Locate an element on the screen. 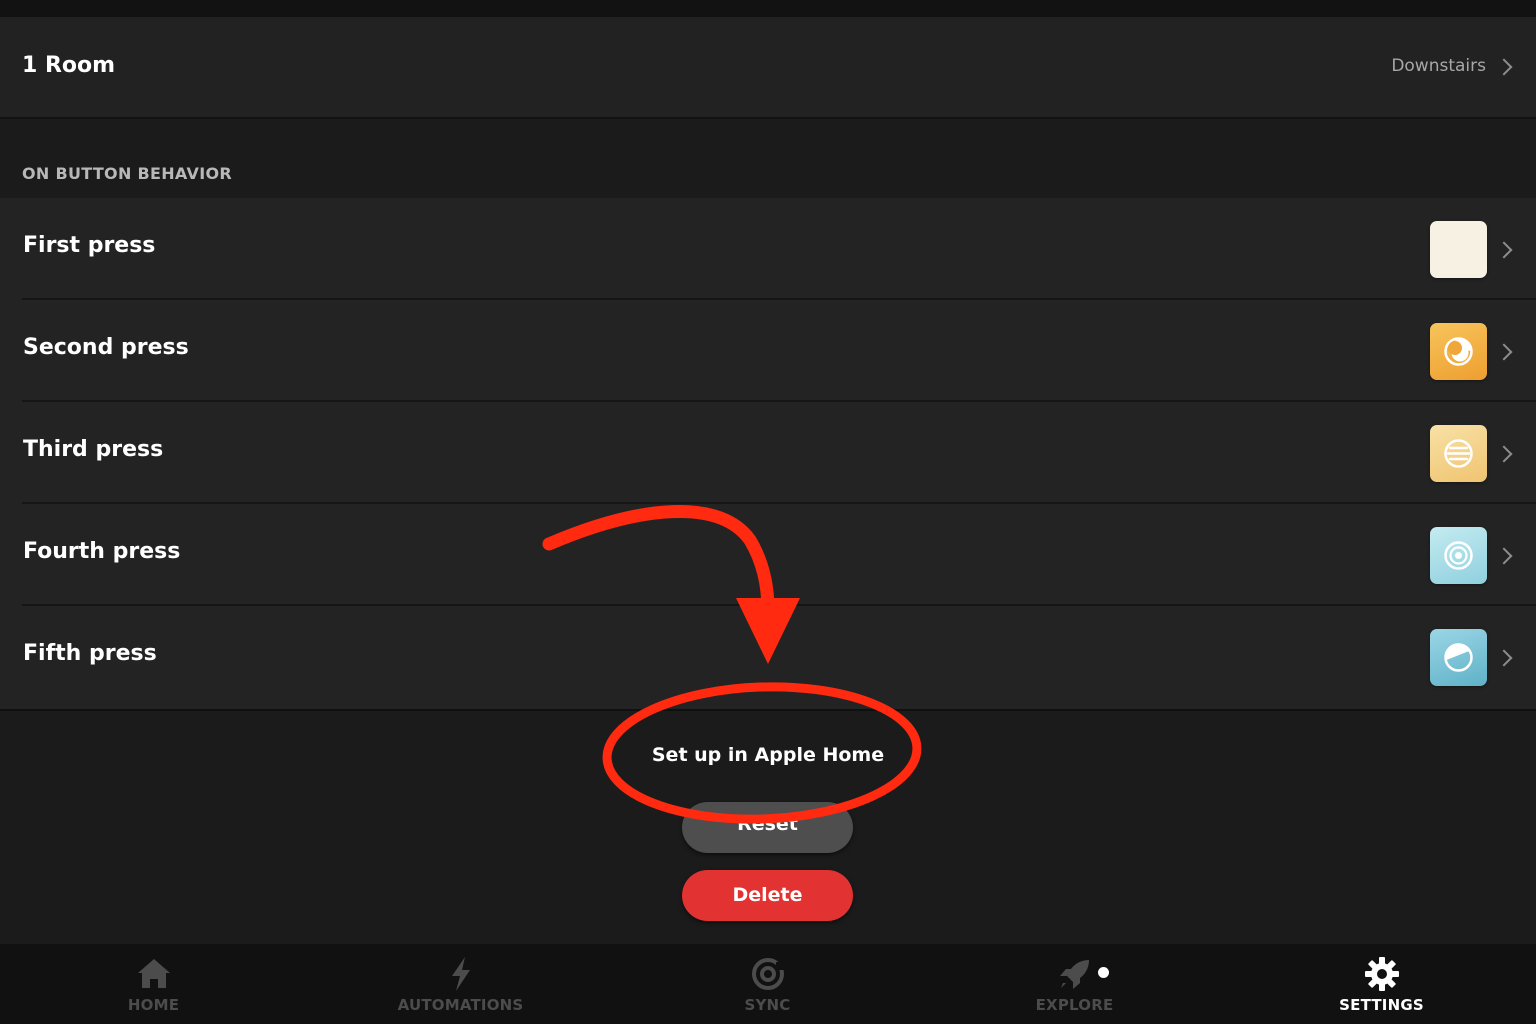 This screenshot has width=1536, height=1024. bolt-icon is located at coordinates (460, 974).